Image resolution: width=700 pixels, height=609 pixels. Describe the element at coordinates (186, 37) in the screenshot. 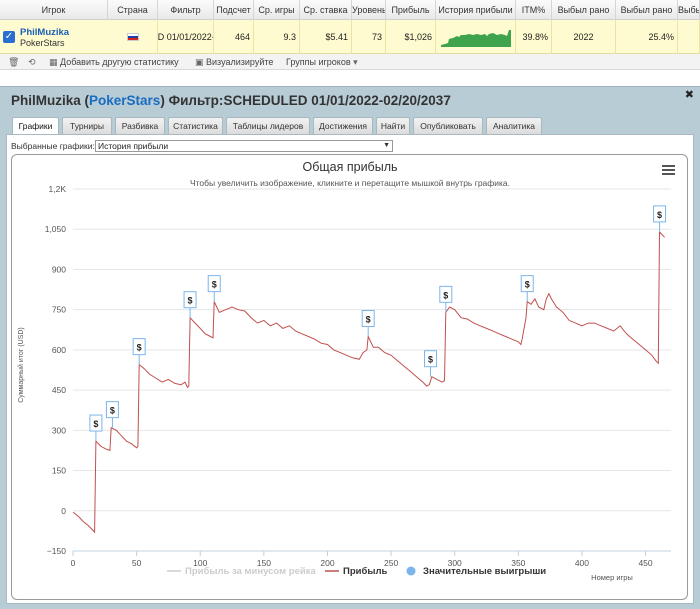

I see `filter-cell: SCHEDULED 01/01/2022- 02/20/2037` at that location.